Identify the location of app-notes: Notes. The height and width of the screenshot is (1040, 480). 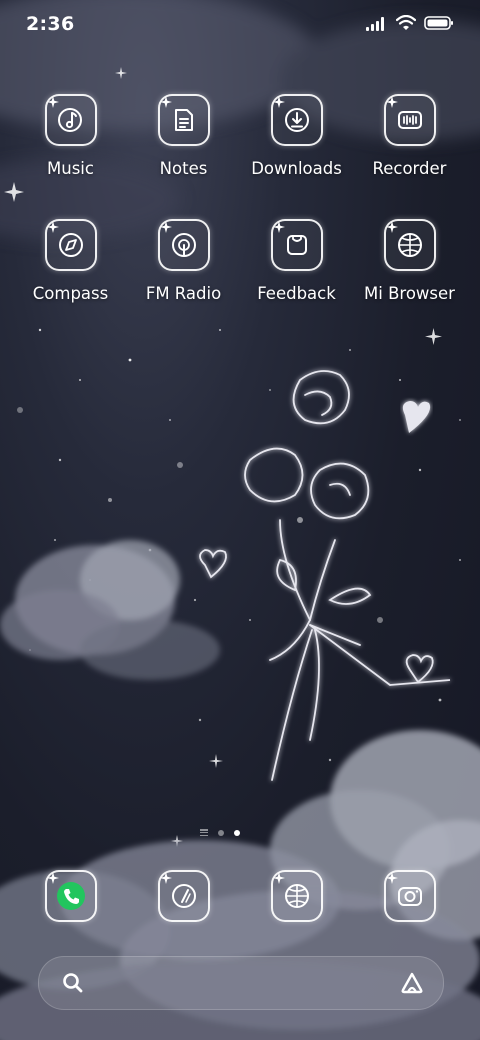
(183, 145).